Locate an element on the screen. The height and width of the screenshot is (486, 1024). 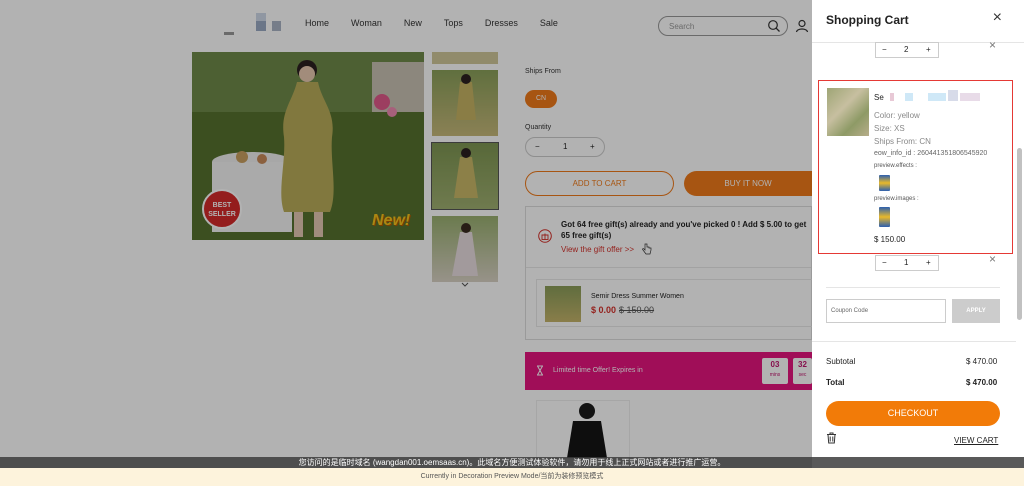
cart-item-color: Color: yellow is located at coordinates (897, 115).